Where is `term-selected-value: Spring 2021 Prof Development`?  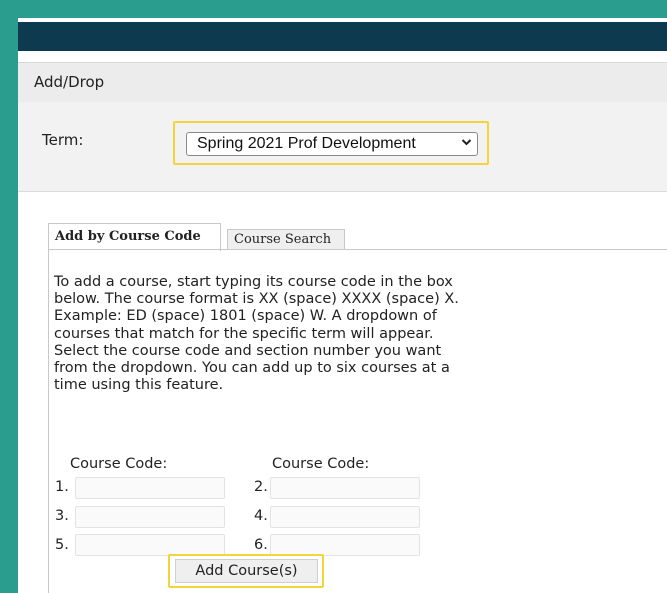 term-selected-value: Spring 2021 Prof Development is located at coordinates (306, 143).